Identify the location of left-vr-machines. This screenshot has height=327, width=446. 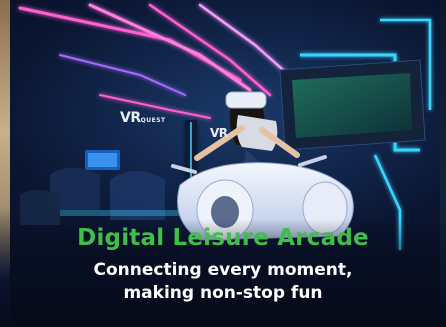
(100, 187).